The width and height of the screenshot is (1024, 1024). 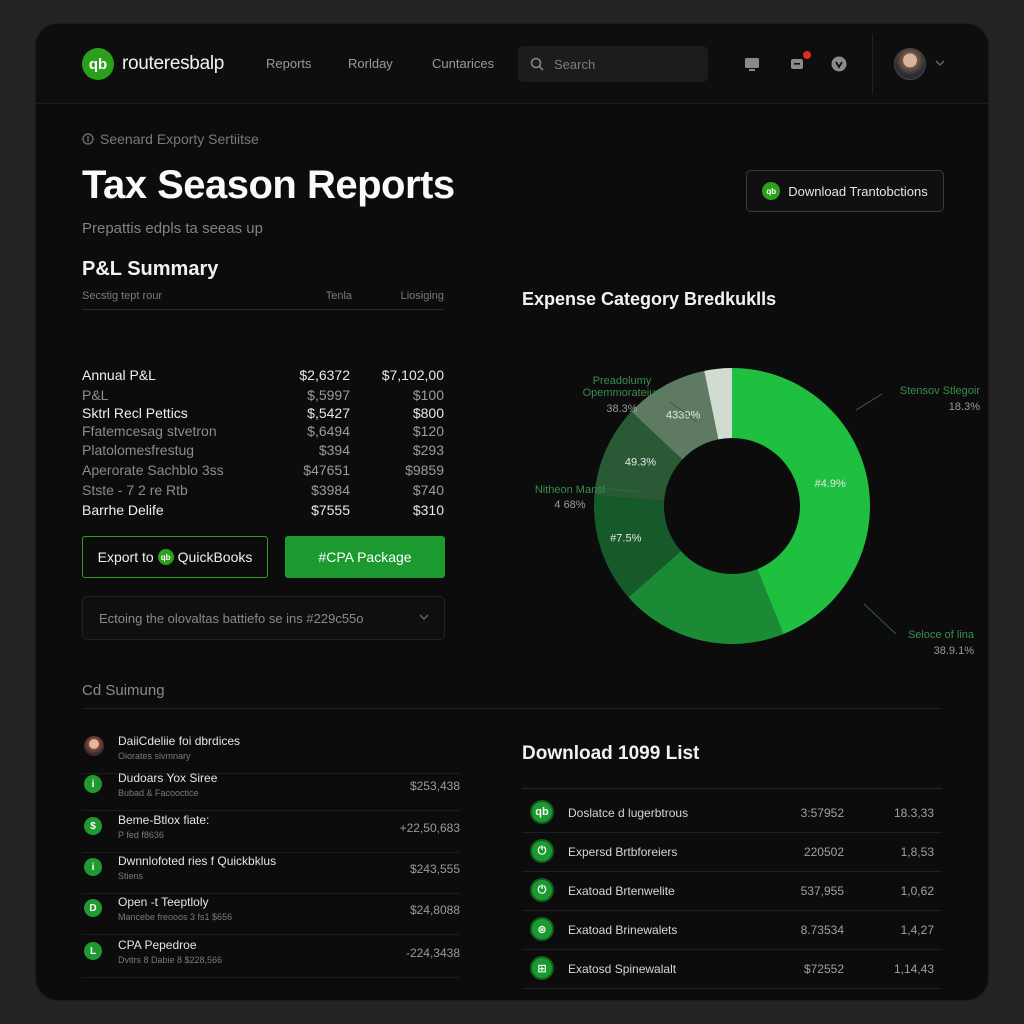 What do you see at coordinates (625, 539) in the screenshot?
I see `slice-label: #7.5%` at bounding box center [625, 539].